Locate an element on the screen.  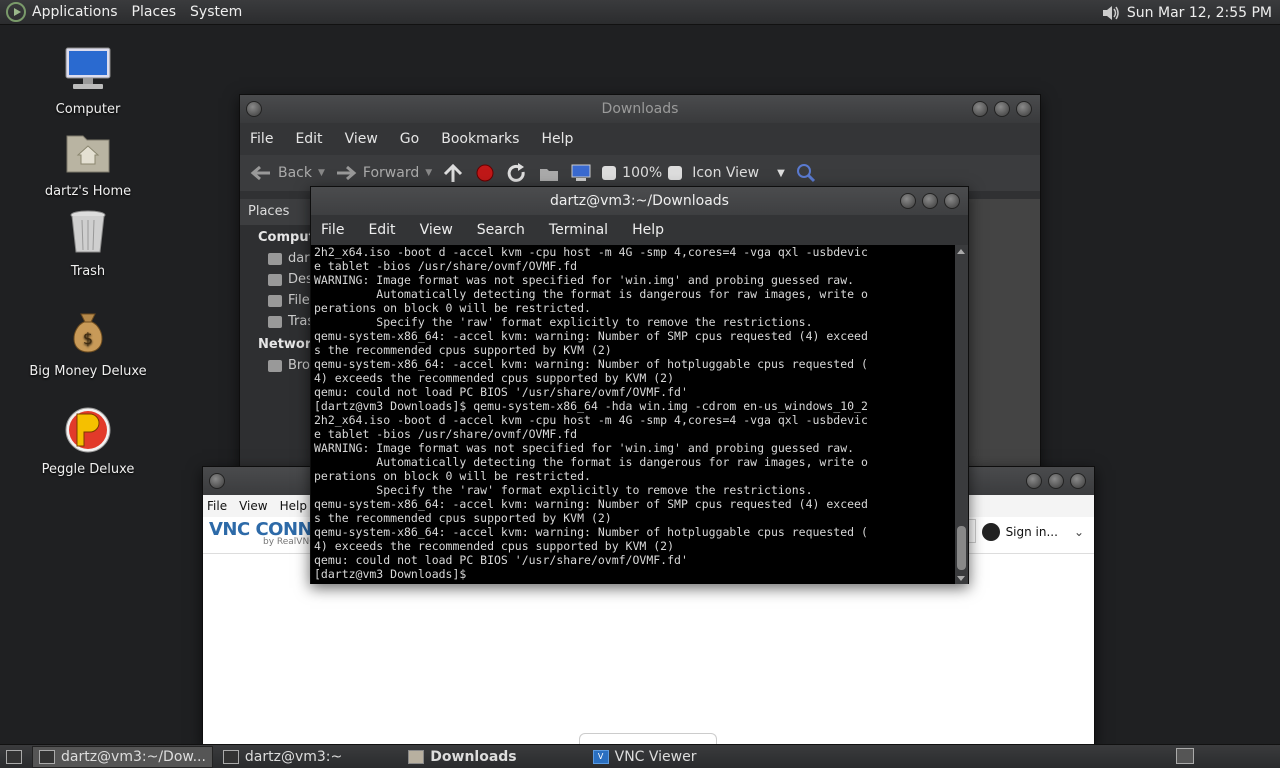
menu-bookmarks: Bookmarks is located at coordinates (480, 139).